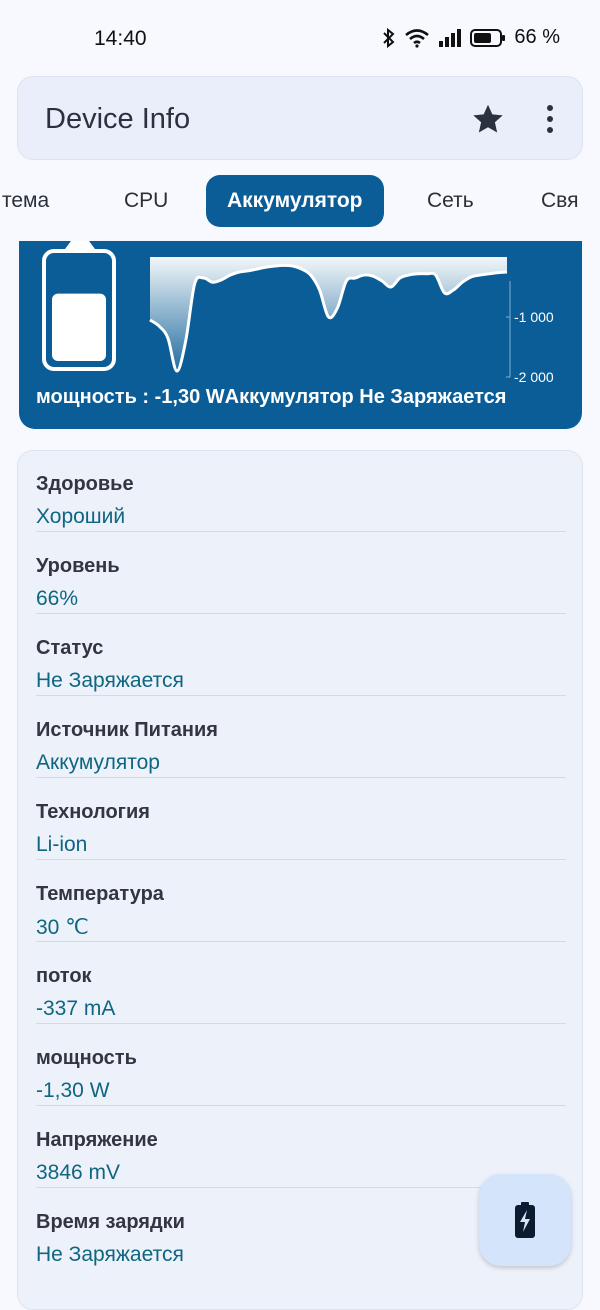  I want to click on star-icon, so click(488, 118).